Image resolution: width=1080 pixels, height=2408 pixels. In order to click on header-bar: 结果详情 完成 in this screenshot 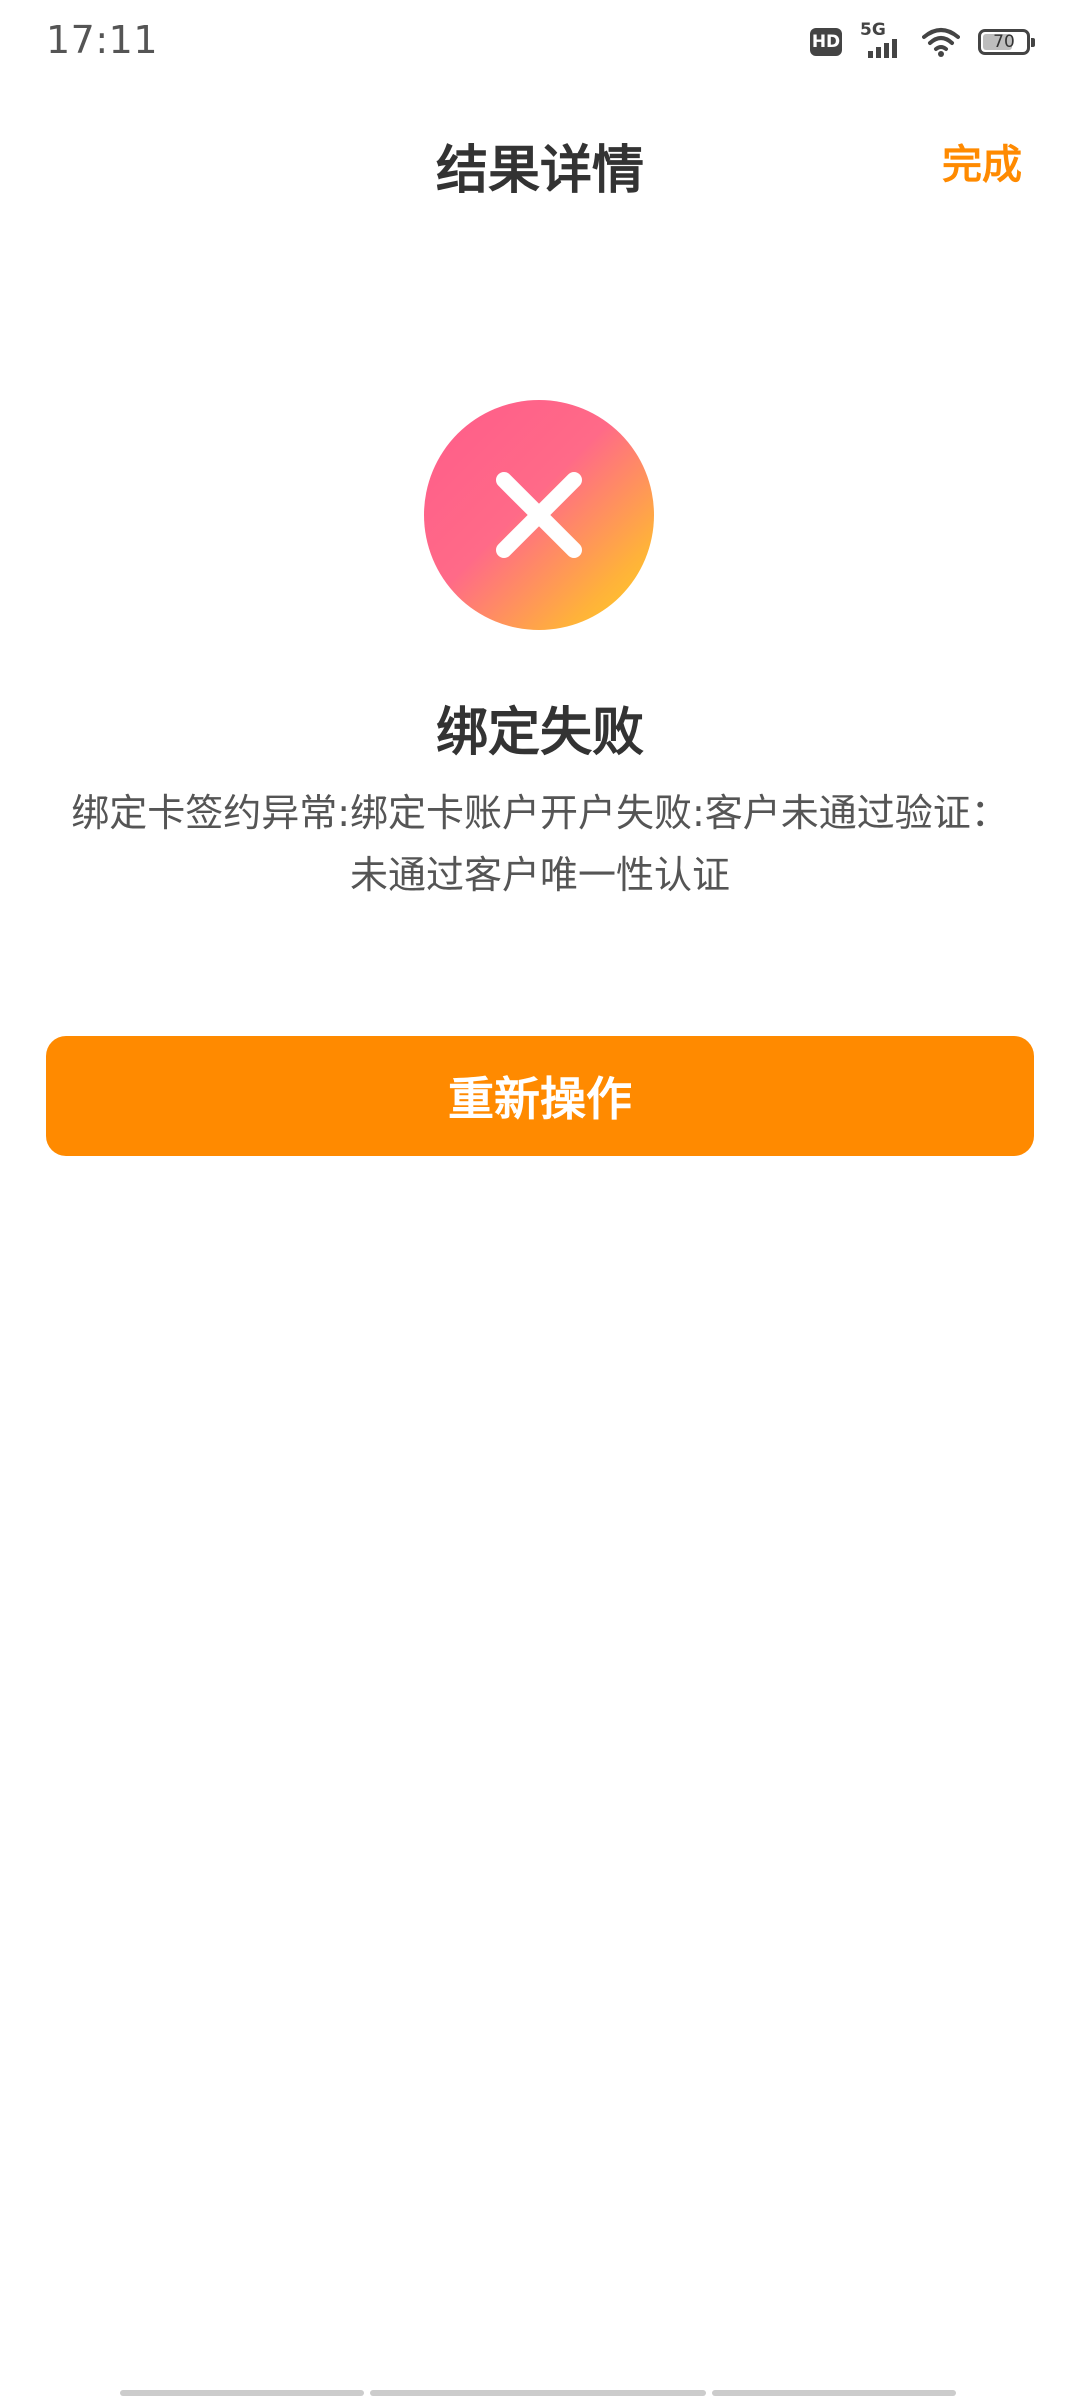, I will do `click(540, 155)`.